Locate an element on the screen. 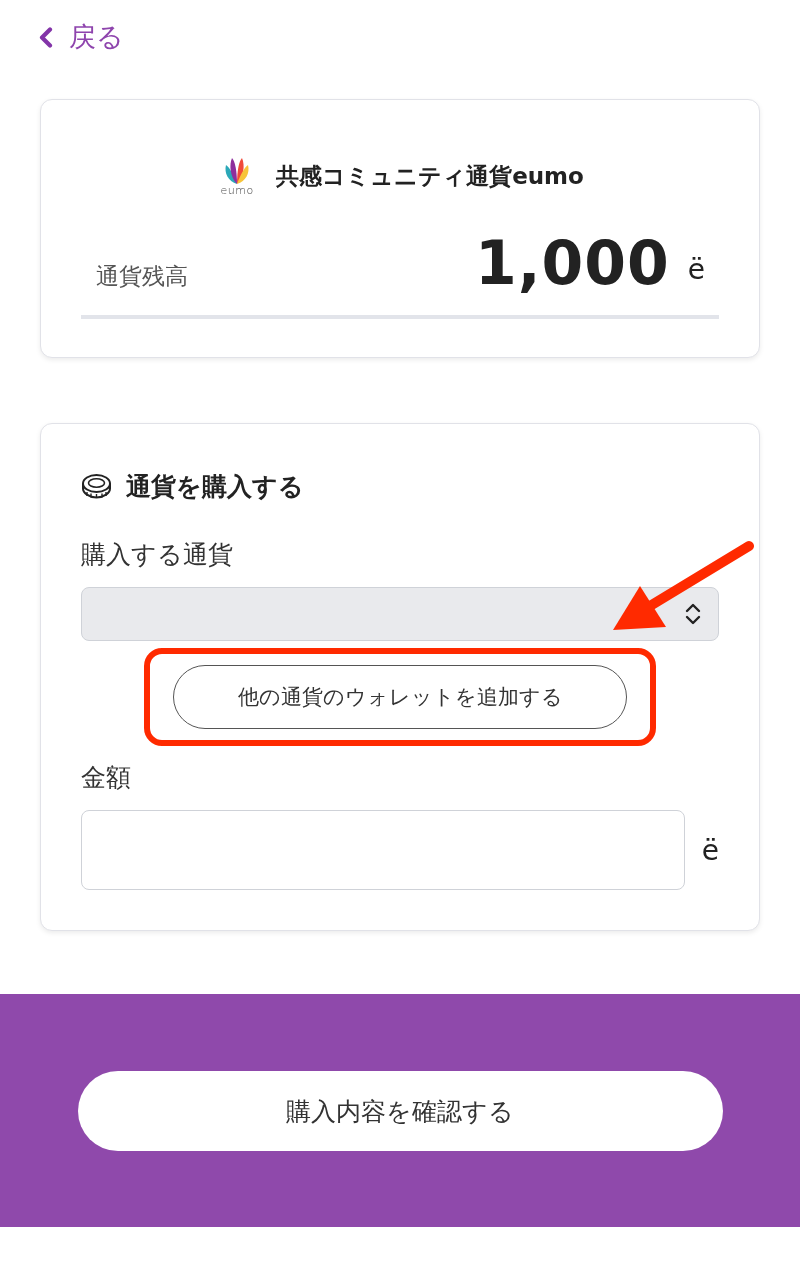 The height and width of the screenshot is (1262, 800). currency-label: 購入する通貨 is located at coordinates (157, 555).